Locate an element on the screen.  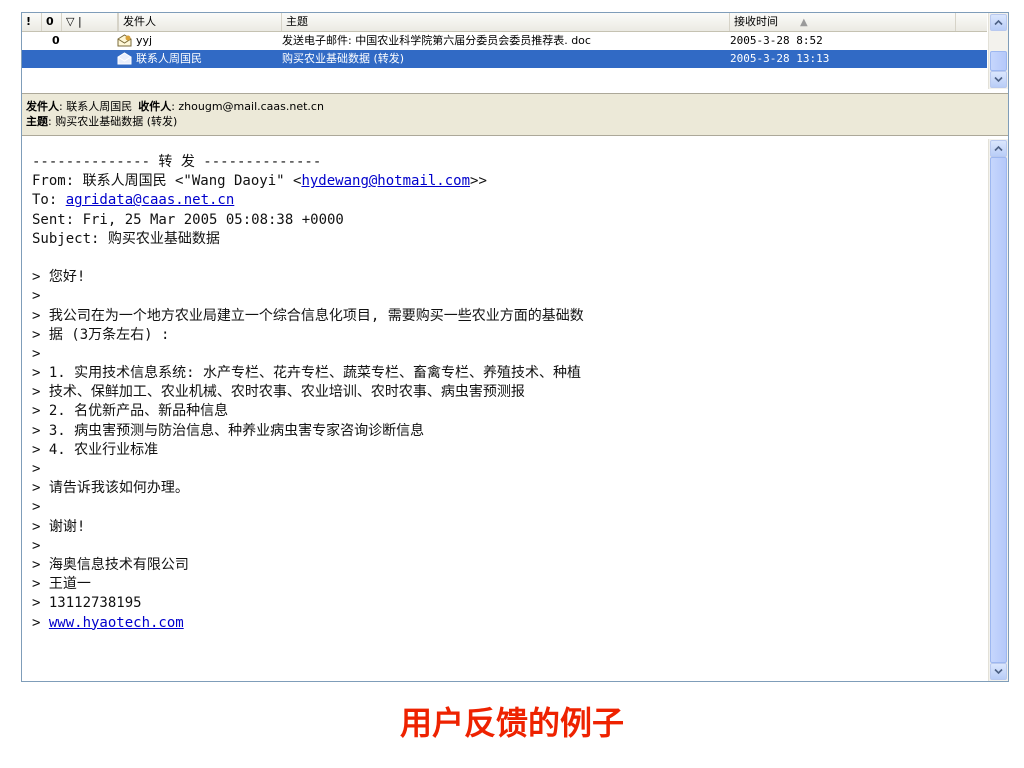
preview-subject-value: 购买农业基础数据 (转发) is located at coordinates (116, 121).